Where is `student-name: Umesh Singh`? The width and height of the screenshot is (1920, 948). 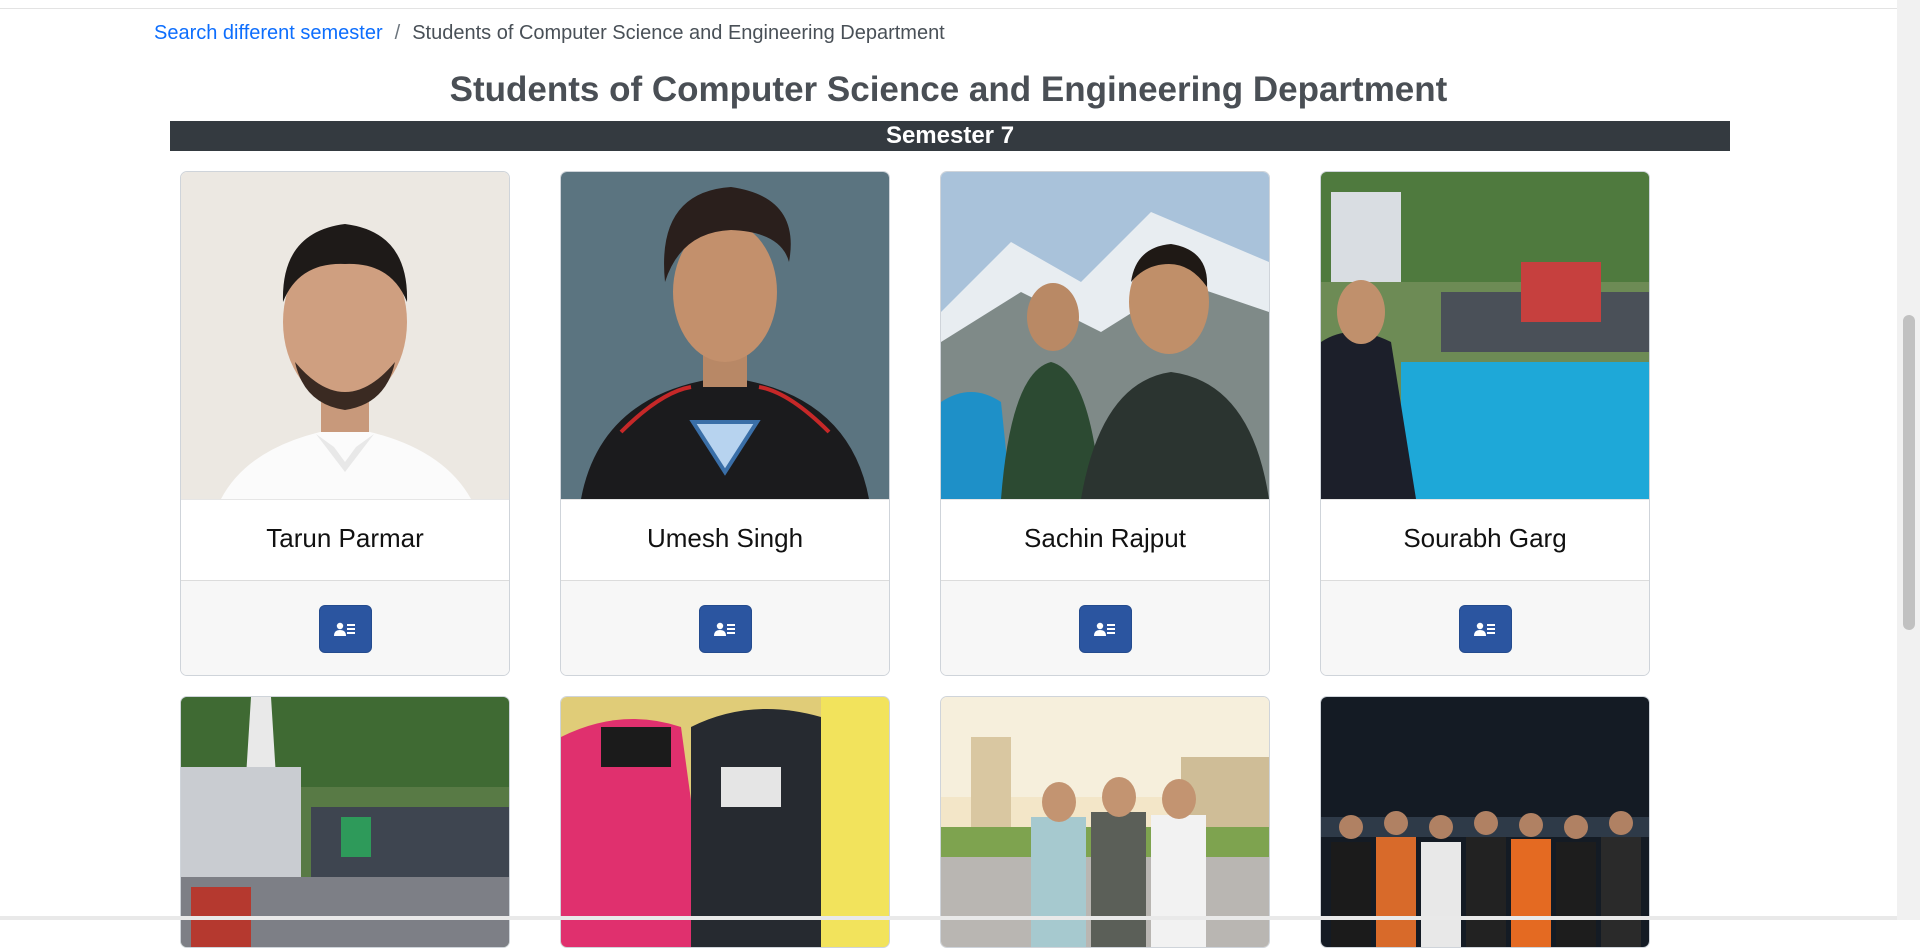 student-name: Umesh Singh is located at coordinates (725, 540).